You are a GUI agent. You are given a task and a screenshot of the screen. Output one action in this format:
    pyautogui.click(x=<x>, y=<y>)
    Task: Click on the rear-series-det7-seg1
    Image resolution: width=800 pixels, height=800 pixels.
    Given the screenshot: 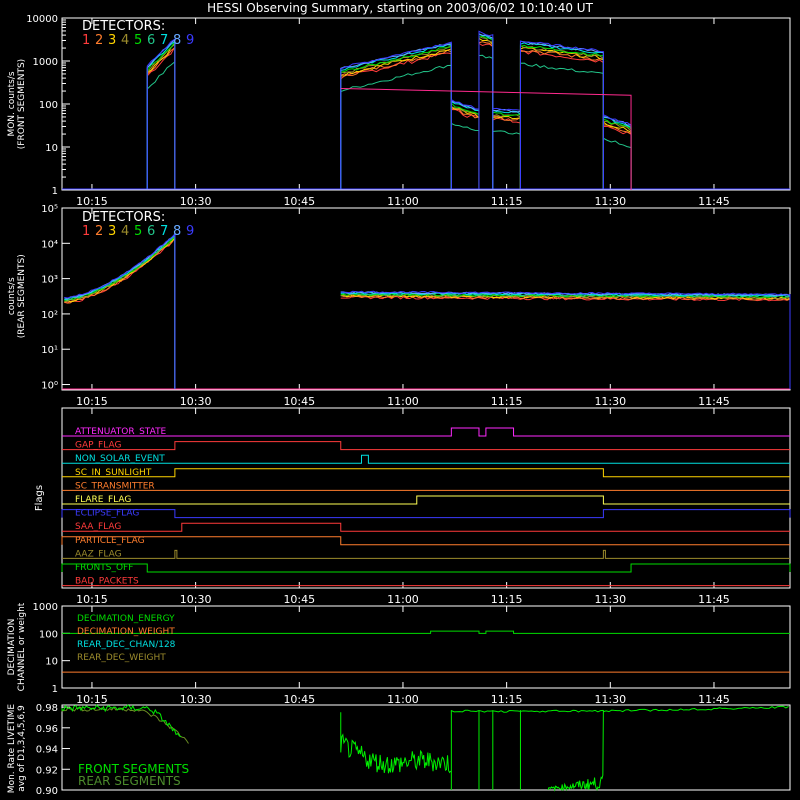 What is the action you would take?
    pyautogui.click(x=565, y=340)
    